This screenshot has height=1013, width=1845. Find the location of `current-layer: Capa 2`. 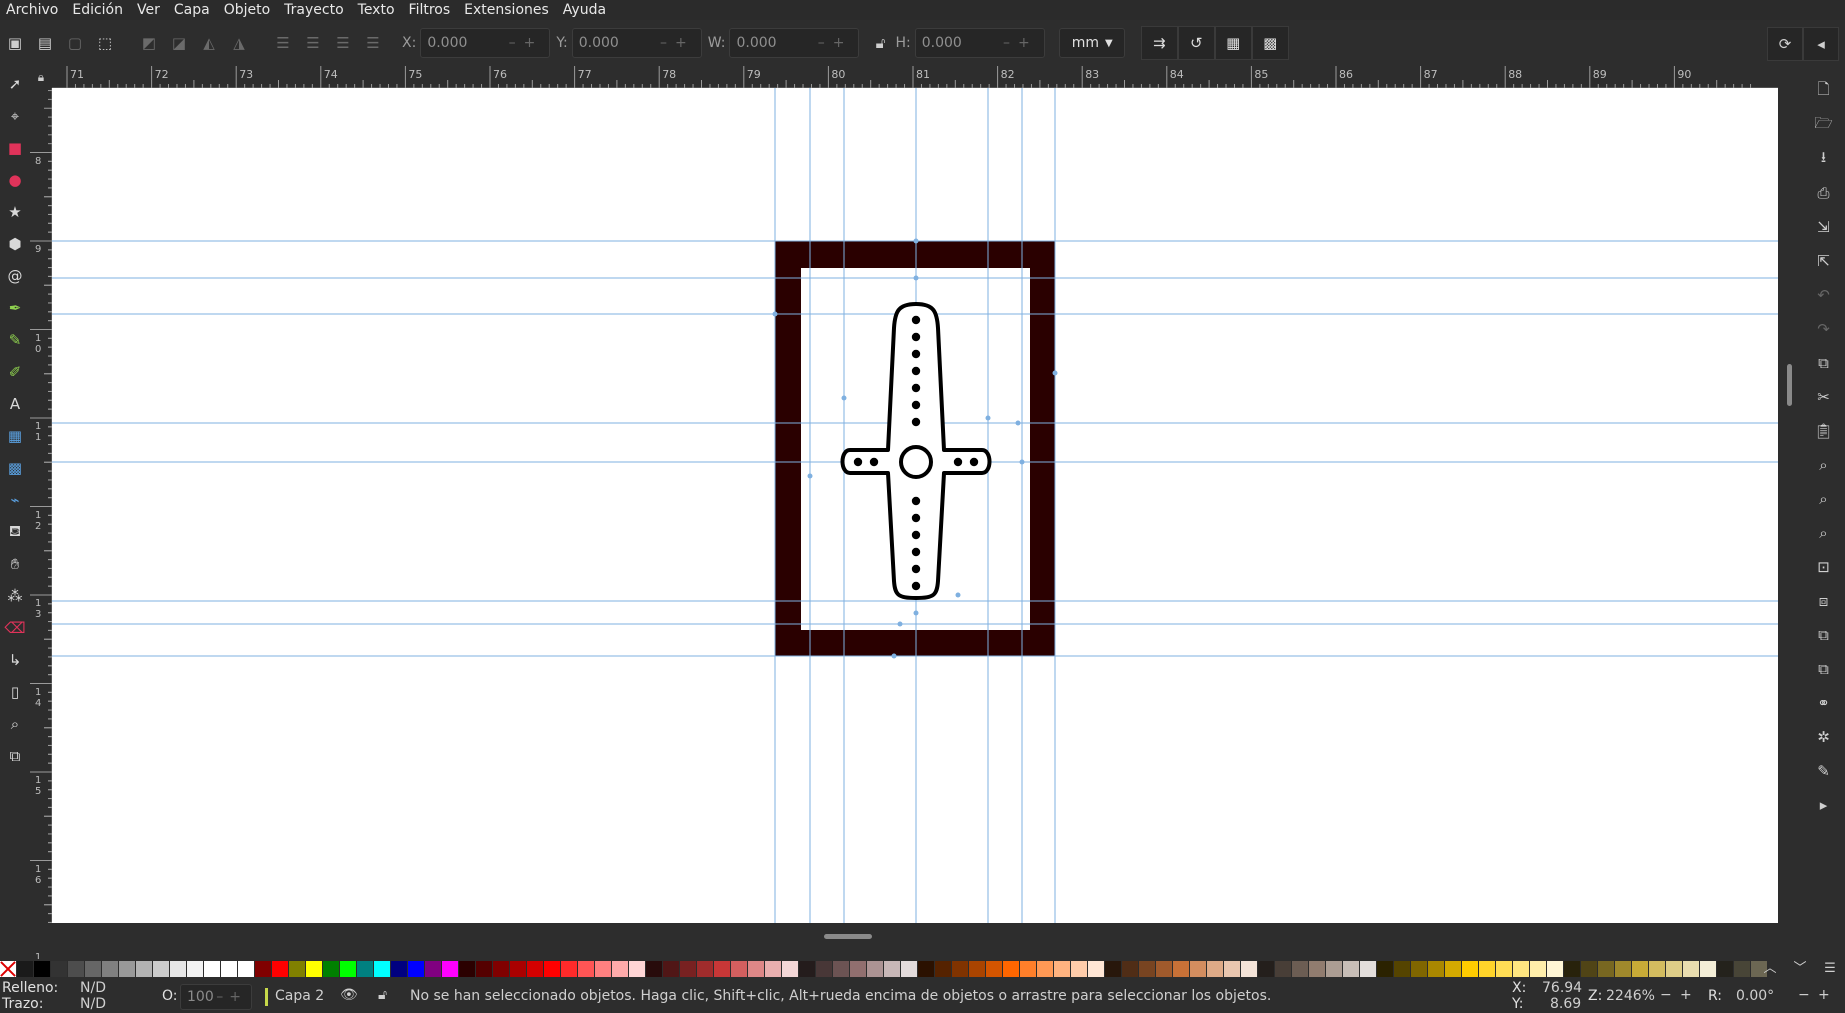

current-layer: Capa 2 is located at coordinates (299, 996).